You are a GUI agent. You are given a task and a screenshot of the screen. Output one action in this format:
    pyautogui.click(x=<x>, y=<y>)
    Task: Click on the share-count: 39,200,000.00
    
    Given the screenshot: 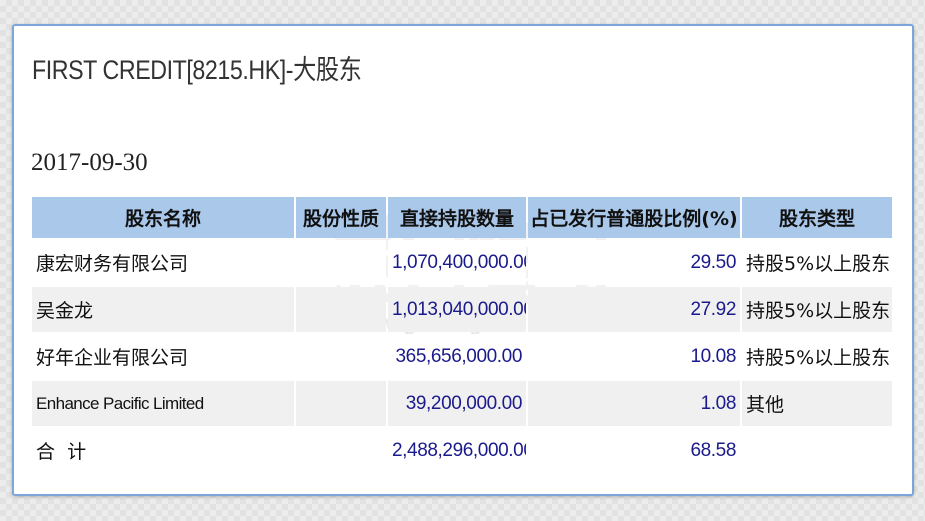 What is the action you would take?
    pyautogui.click(x=457, y=403)
    